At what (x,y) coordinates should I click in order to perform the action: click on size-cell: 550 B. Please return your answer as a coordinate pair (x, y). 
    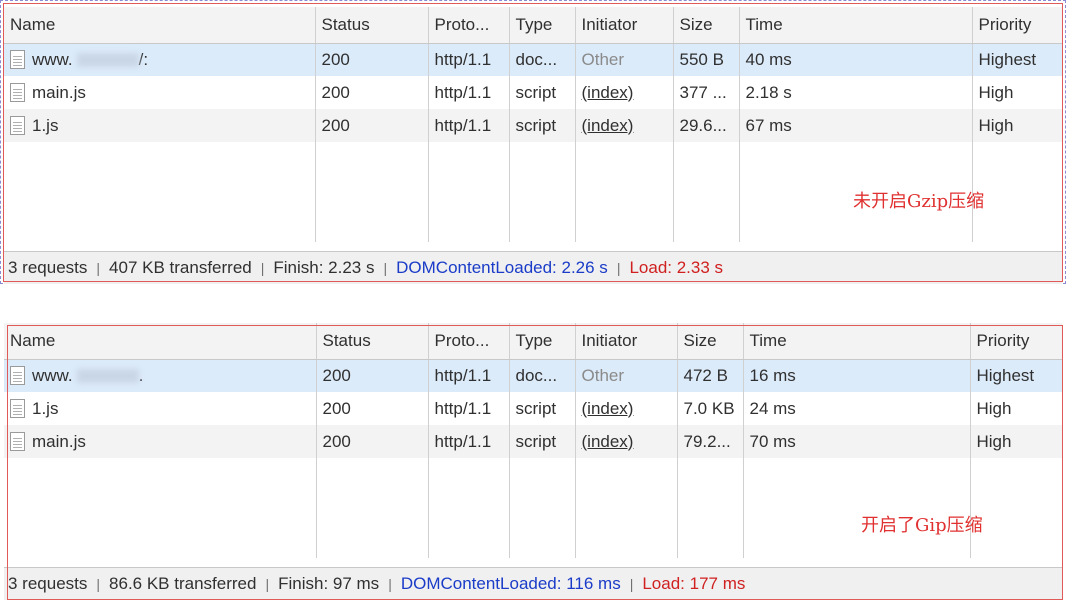
    Looking at the image, I should click on (705, 59).